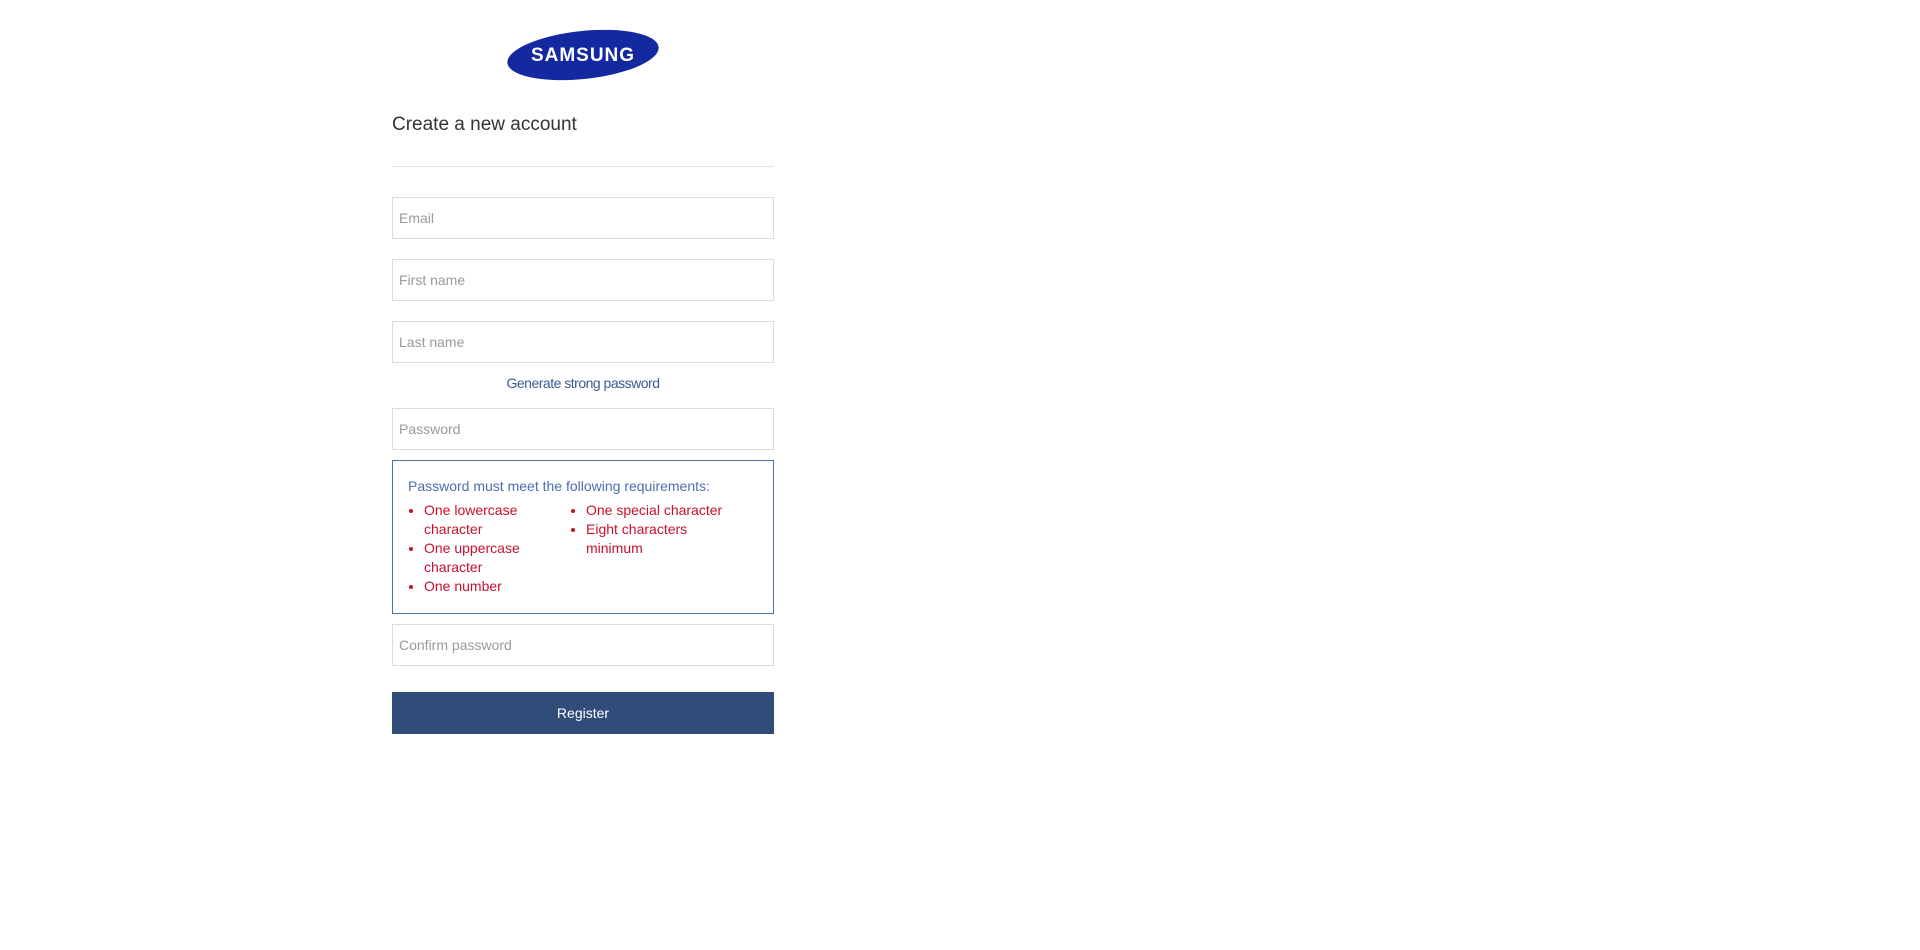 This screenshot has height=950, width=1920. What do you see at coordinates (583, 342) in the screenshot?
I see `last-name-field` at bounding box center [583, 342].